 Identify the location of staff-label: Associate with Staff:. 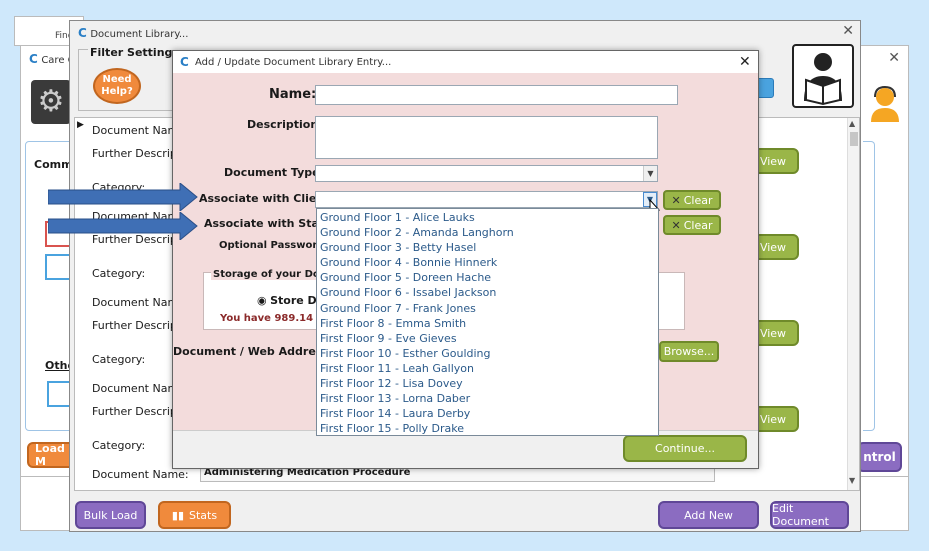
(268, 223).